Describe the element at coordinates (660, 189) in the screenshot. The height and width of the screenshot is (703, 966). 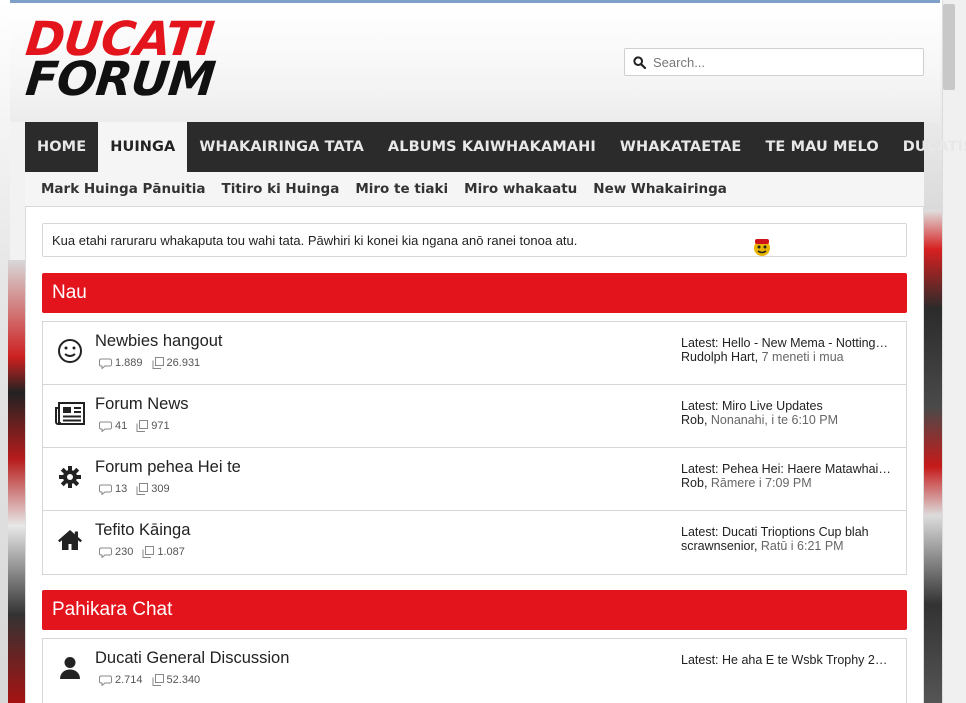
I see `subnav-new-posts: New Whakairinga` at that location.